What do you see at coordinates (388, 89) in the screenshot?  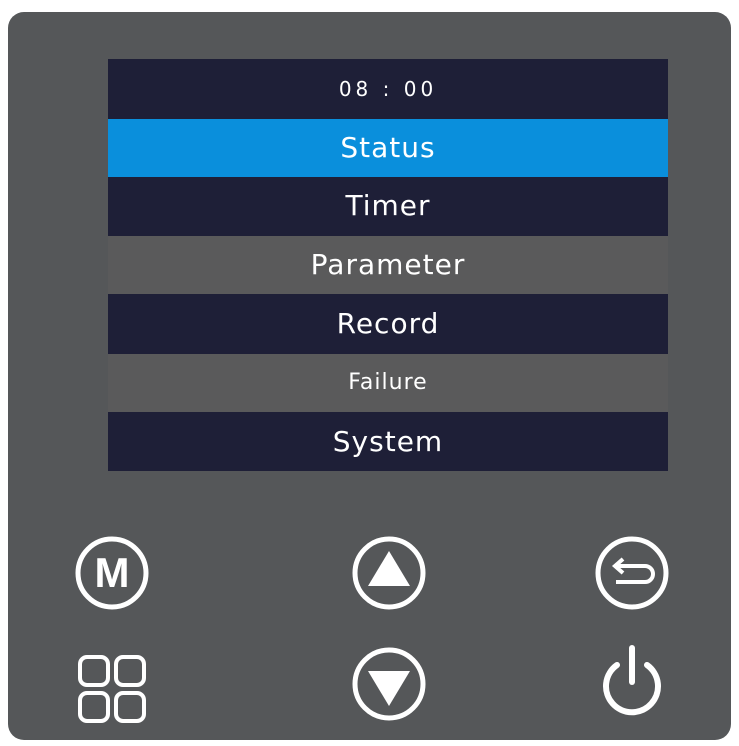 I see `clock-display: 08 : 00` at bounding box center [388, 89].